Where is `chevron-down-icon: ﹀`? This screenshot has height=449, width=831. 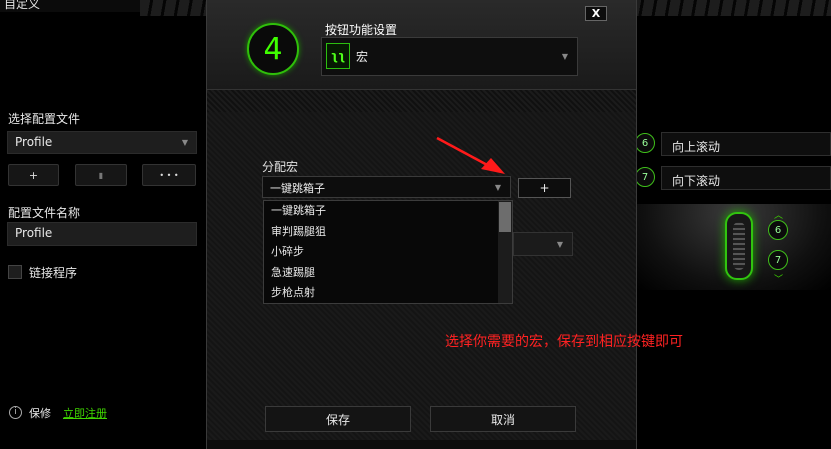 chevron-down-icon: ﹀ is located at coordinates (779, 280).